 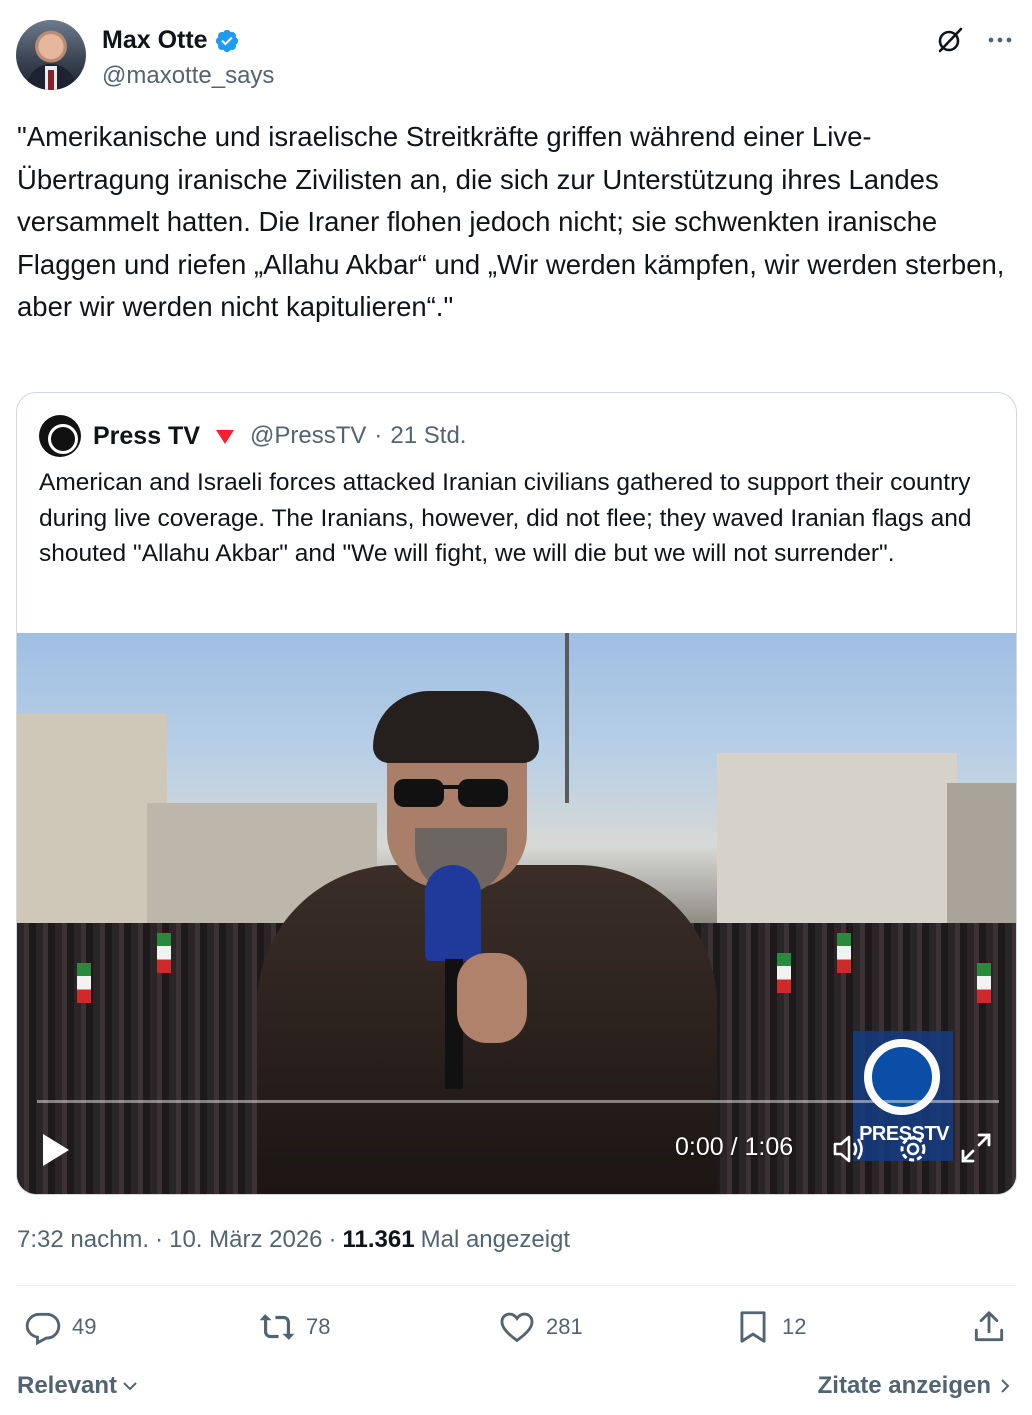 I want to click on repost-button: 78, so click(x=294, y=1327).